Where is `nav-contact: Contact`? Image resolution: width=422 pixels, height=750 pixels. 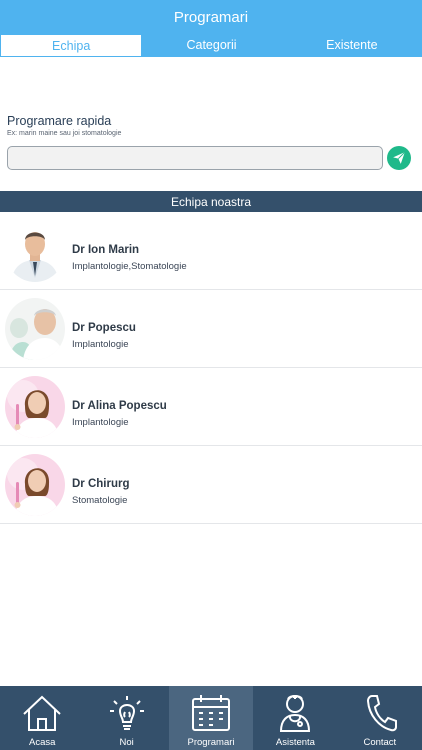 nav-contact: Contact is located at coordinates (380, 718).